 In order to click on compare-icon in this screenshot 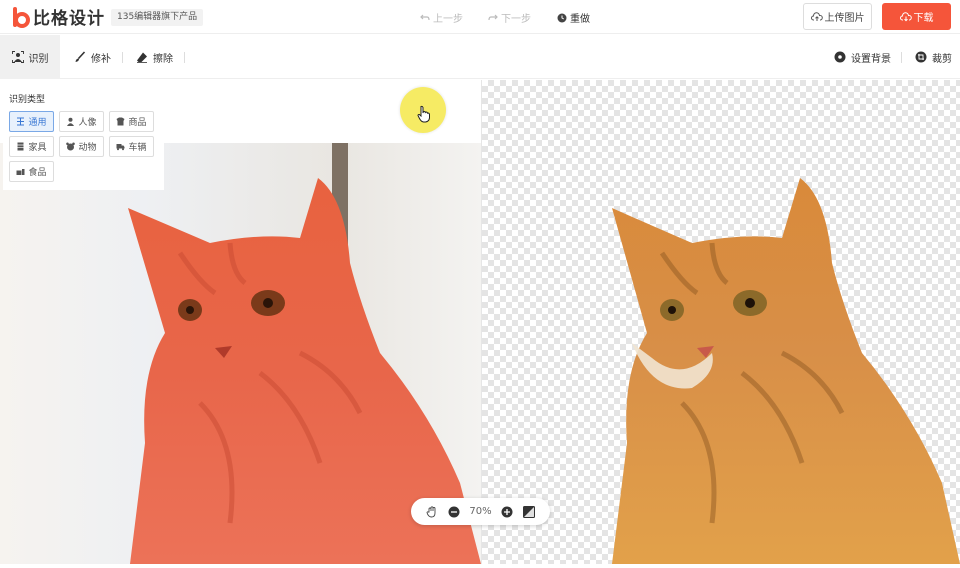, I will do `click(529, 511)`.